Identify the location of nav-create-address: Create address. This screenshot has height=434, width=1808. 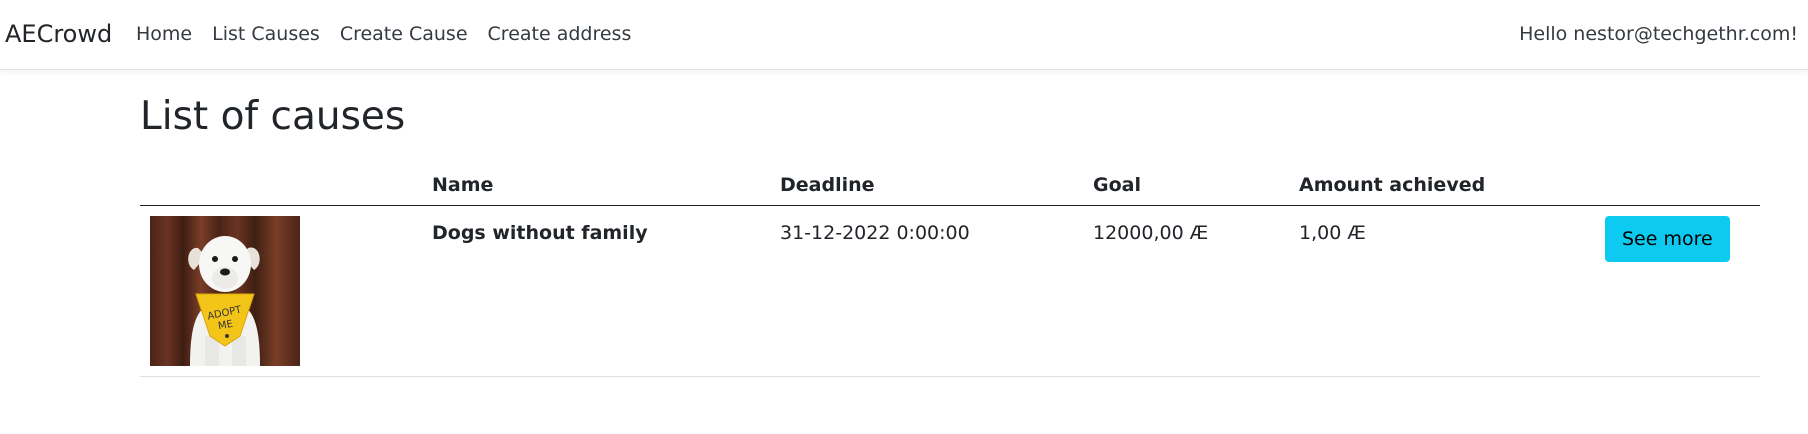
(560, 34).